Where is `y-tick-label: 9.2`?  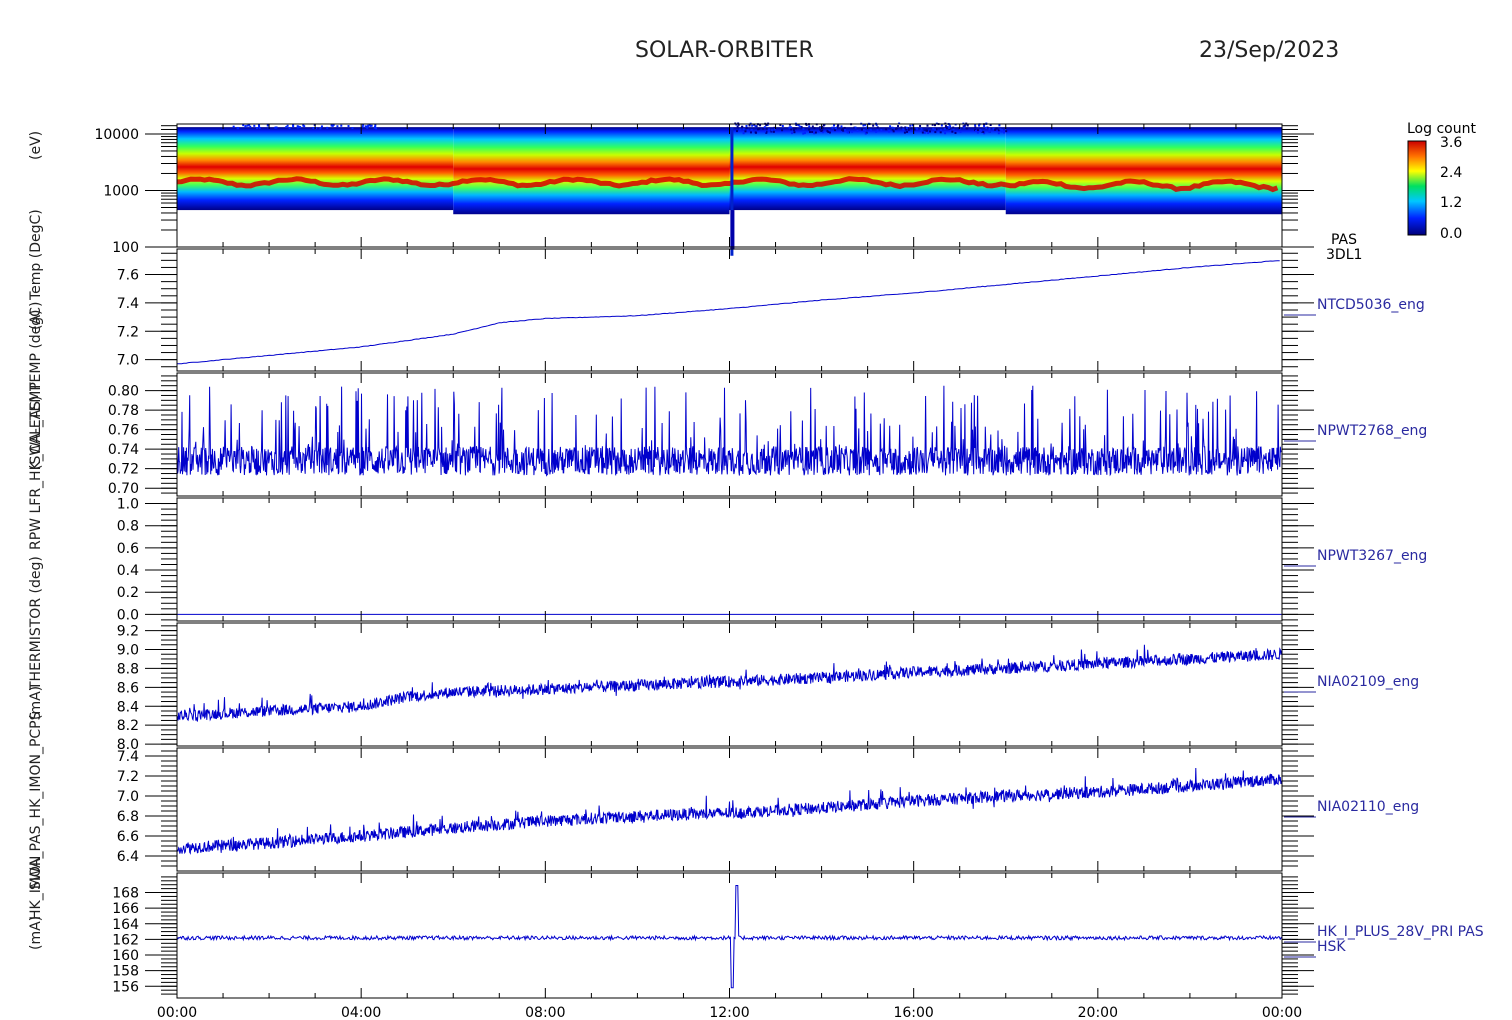 y-tick-label: 9.2 is located at coordinates (128, 632).